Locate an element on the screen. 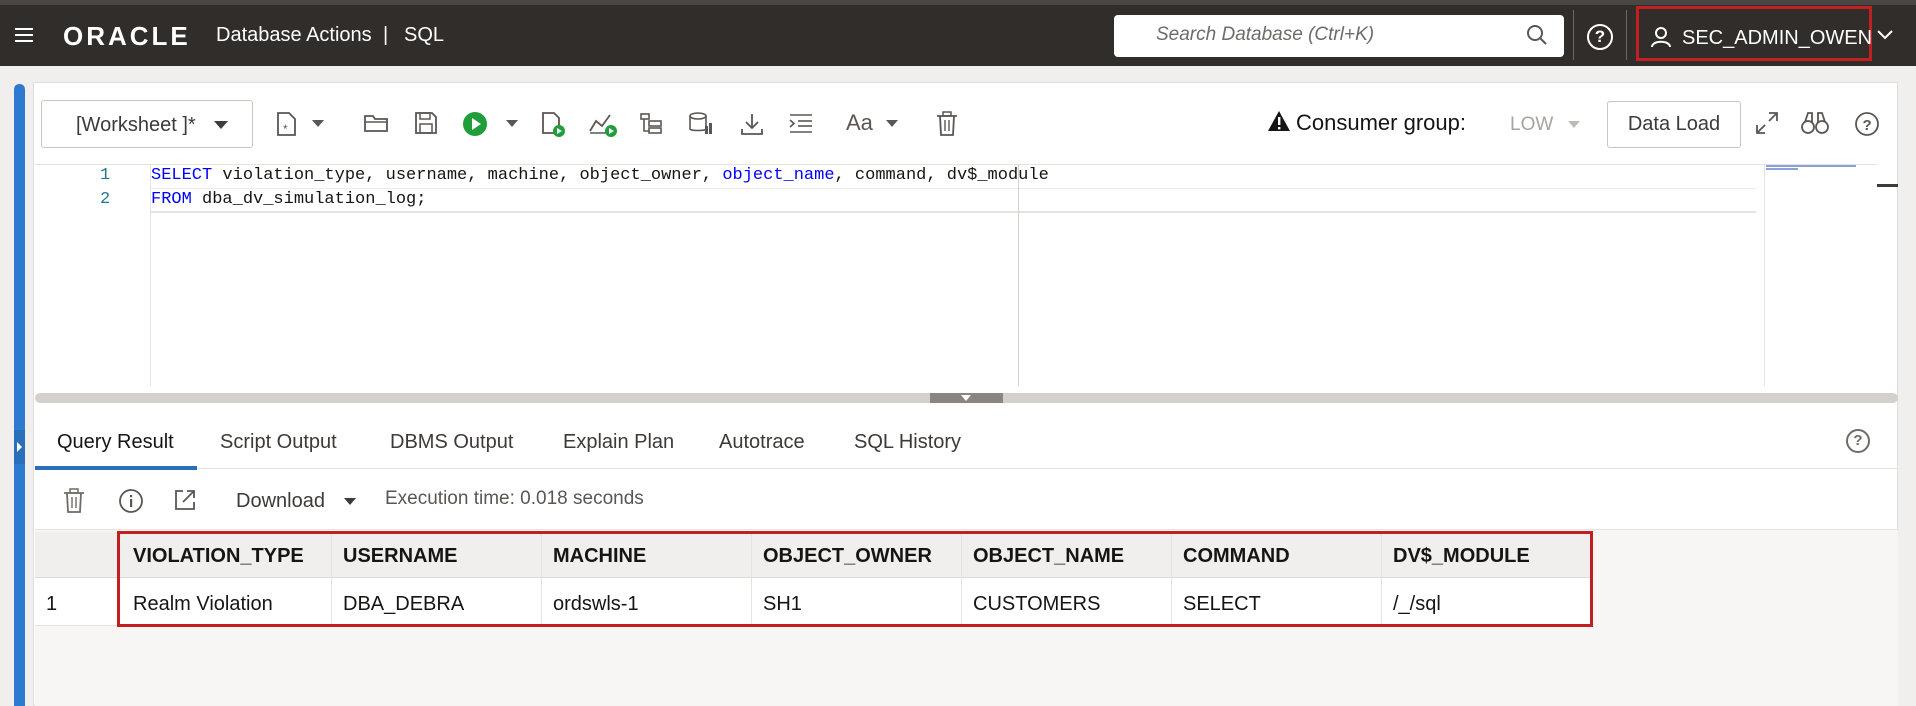 The width and height of the screenshot is (1916, 706). line-number: 1 is located at coordinates (105, 175).